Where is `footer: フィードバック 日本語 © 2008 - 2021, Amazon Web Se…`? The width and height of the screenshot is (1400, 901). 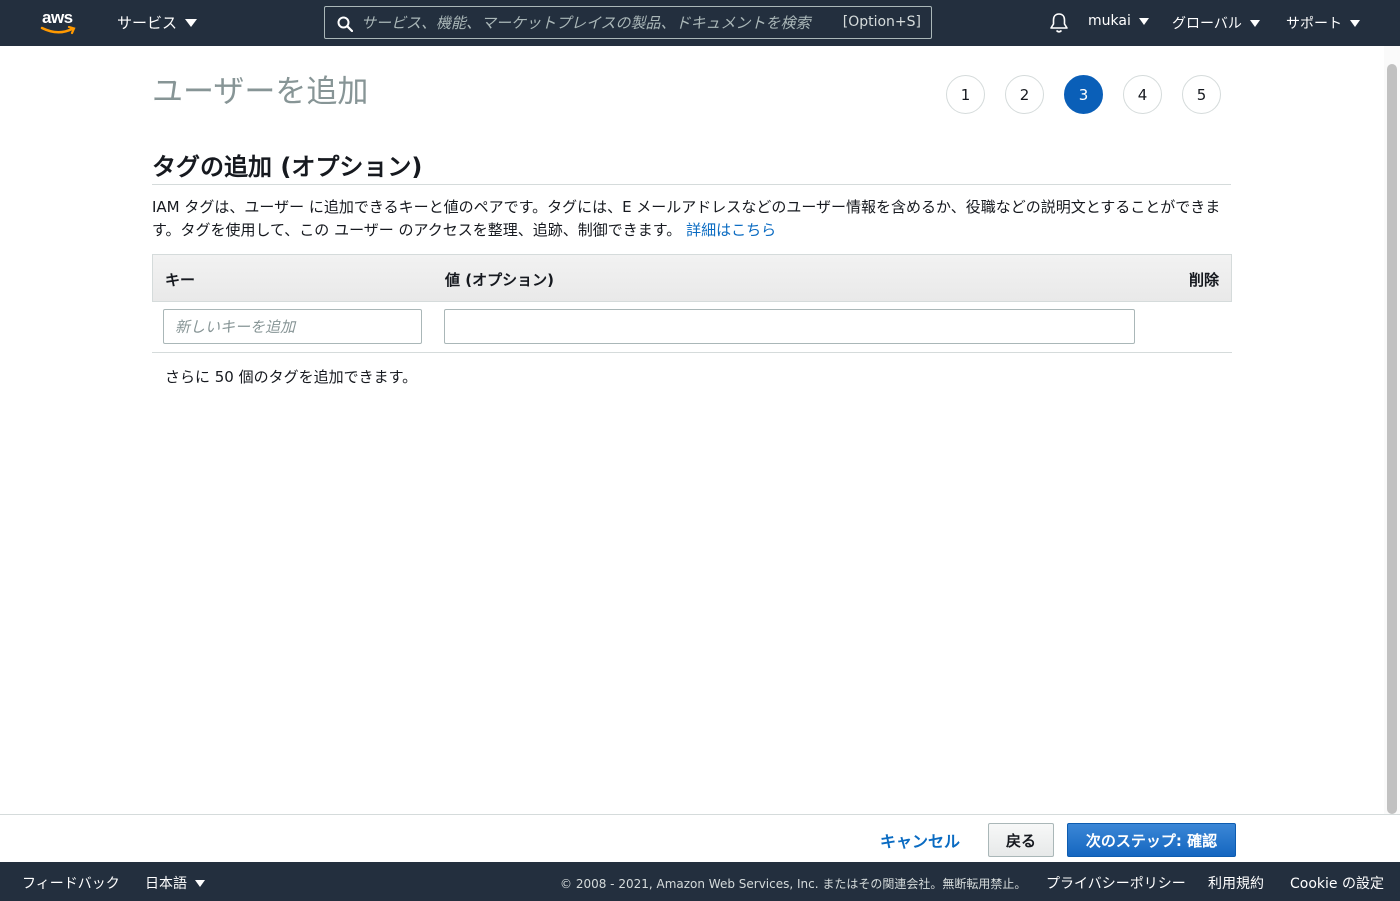 footer: フィードバック 日本語 © 2008 - 2021, Amazon Web Se… is located at coordinates (700, 881).